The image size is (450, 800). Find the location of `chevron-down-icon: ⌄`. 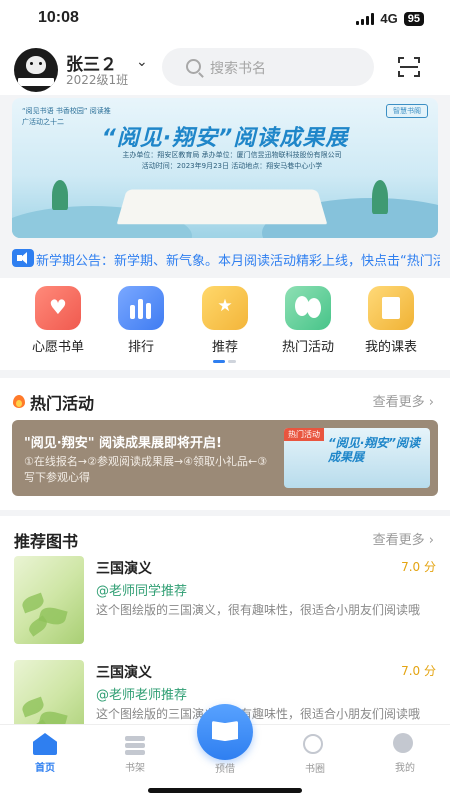

chevron-down-icon: ⌄ is located at coordinates (142, 62).